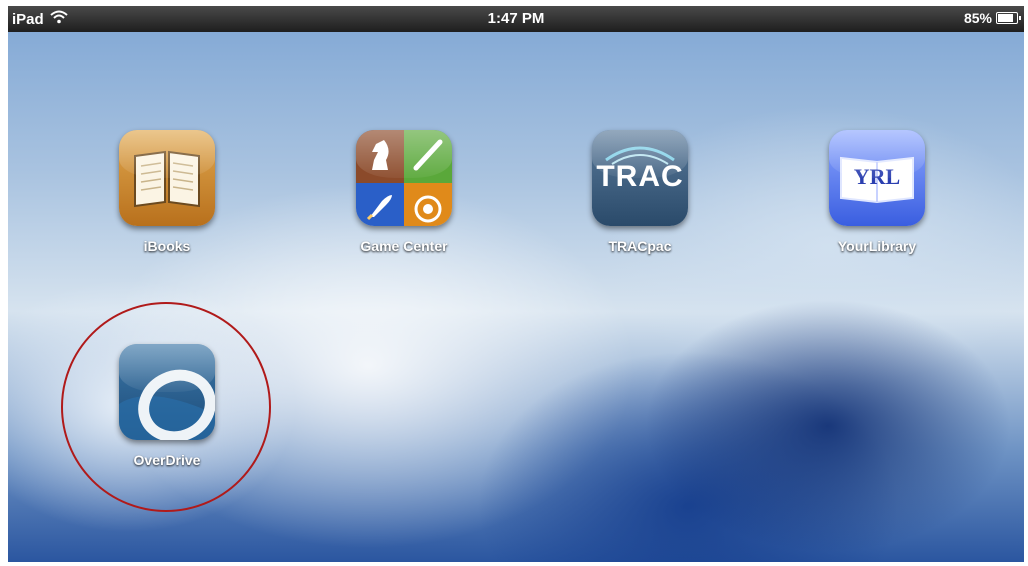 This screenshot has width=1028, height=566. Describe the element at coordinates (977, 18) in the screenshot. I see `battery-percent: 85%` at that location.